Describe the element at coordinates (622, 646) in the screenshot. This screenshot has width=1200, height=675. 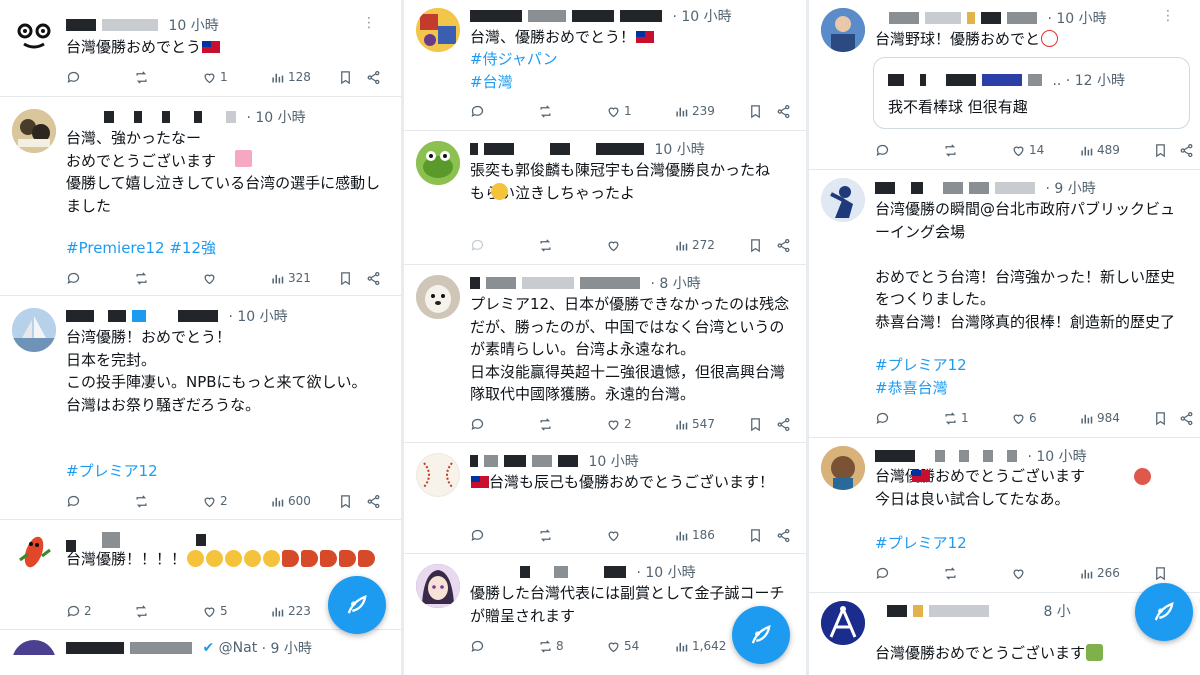
I see `like-button: 54` at that location.